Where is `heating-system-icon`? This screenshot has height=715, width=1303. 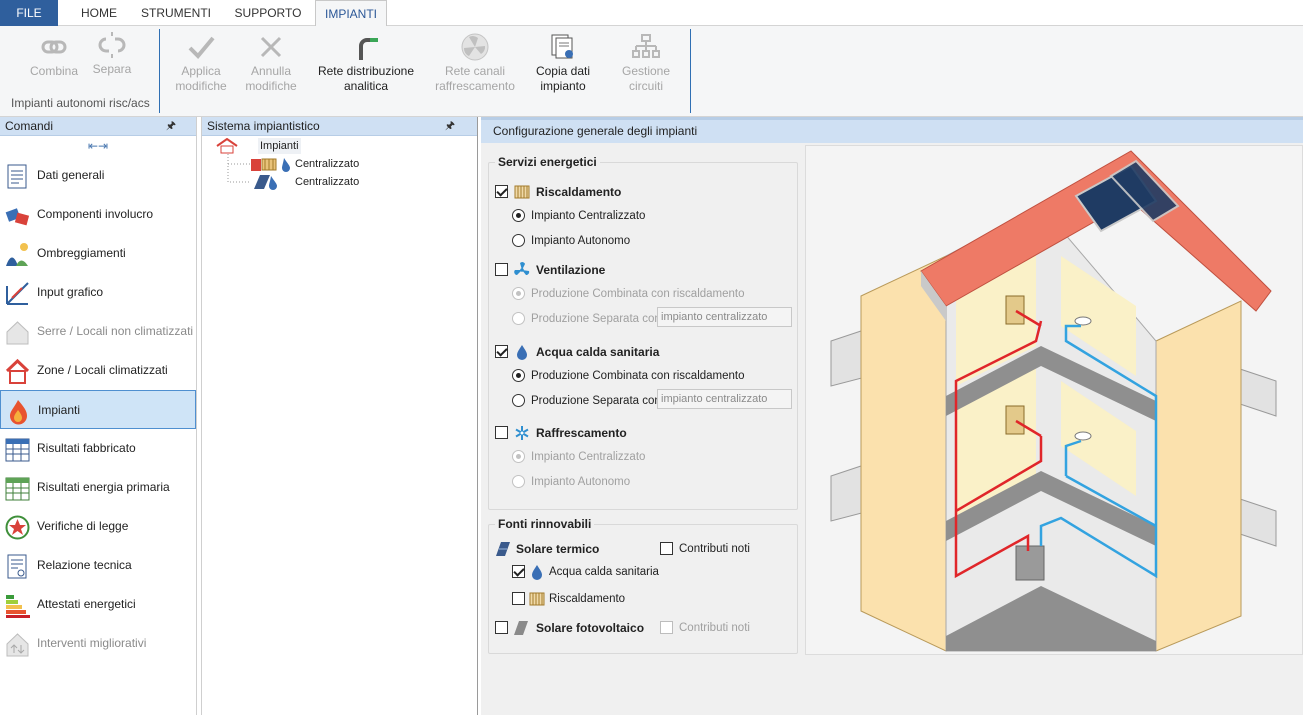 heating-system-icon is located at coordinates (270, 165).